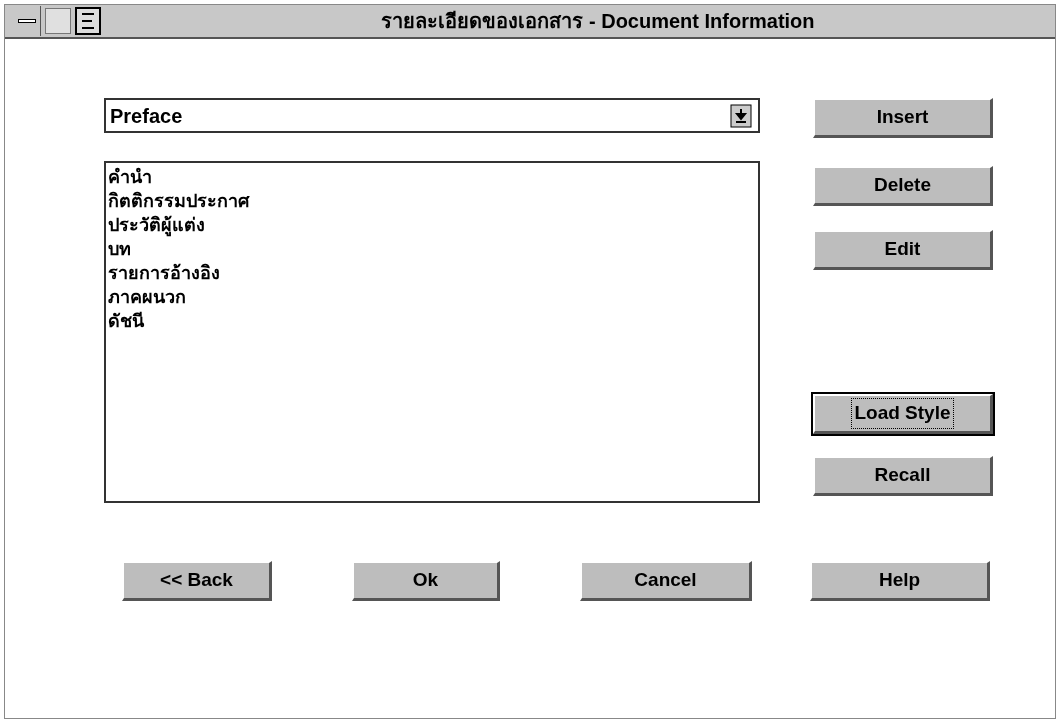 The image size is (1060, 723). I want to click on list-item: กิตติกรรมประกาศ, so click(178, 201).